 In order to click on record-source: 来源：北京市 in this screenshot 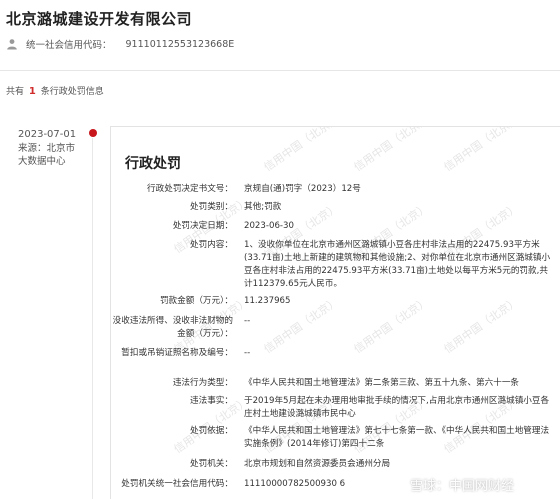, I will do `click(53, 148)`.